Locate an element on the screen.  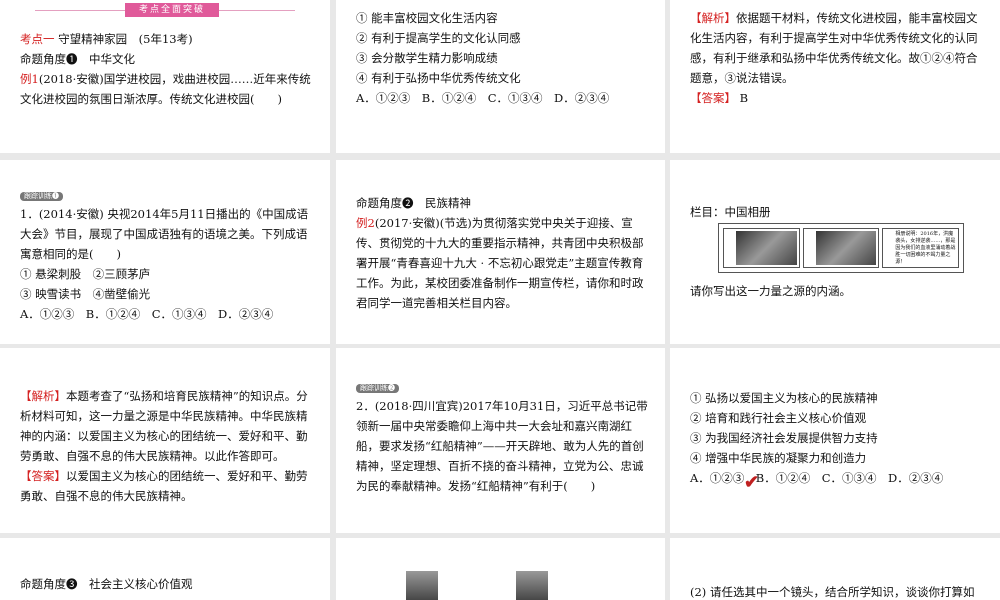
option: ③ 为我国经济社会发展提供智力支持 is located at coordinates (784, 438).